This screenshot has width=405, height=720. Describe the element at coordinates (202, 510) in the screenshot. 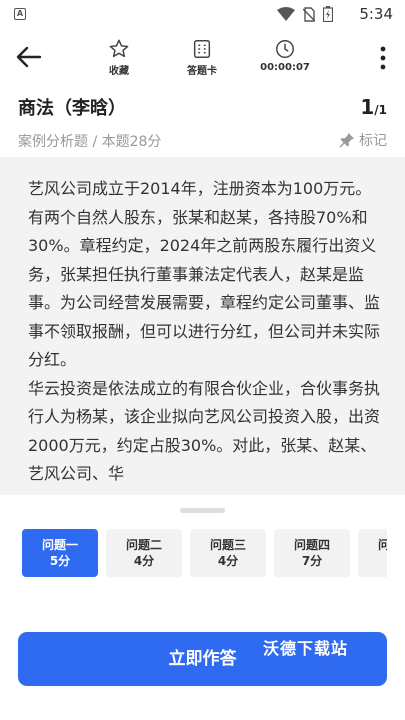

I see `drag-handle` at that location.